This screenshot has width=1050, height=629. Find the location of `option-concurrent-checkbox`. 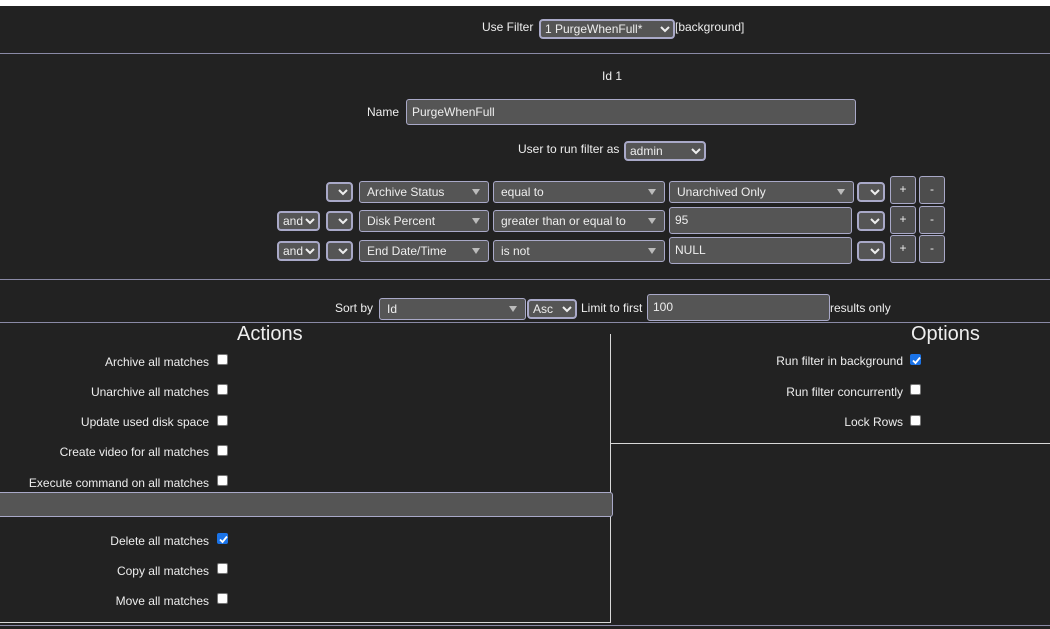

option-concurrent-checkbox is located at coordinates (915, 389).